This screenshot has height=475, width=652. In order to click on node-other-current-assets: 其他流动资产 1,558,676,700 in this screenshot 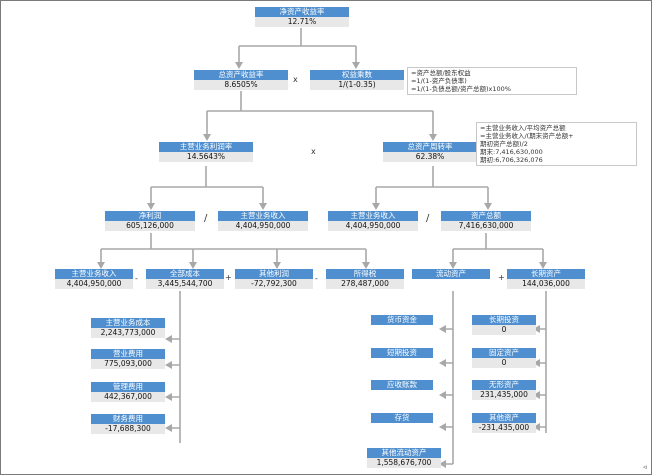, I will do `click(404, 458)`.